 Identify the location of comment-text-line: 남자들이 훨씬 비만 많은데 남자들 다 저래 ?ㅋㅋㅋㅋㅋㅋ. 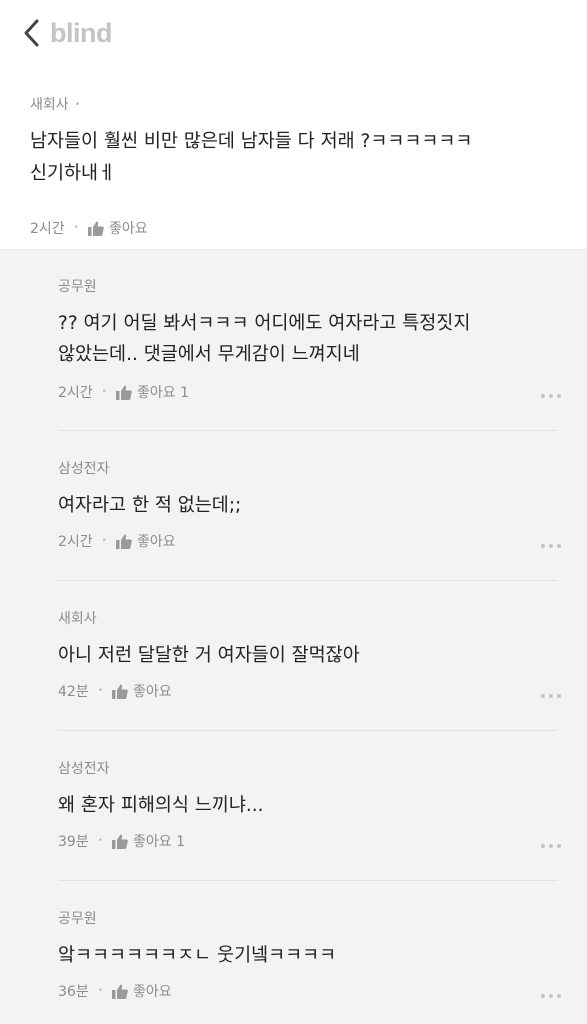
(251, 141).